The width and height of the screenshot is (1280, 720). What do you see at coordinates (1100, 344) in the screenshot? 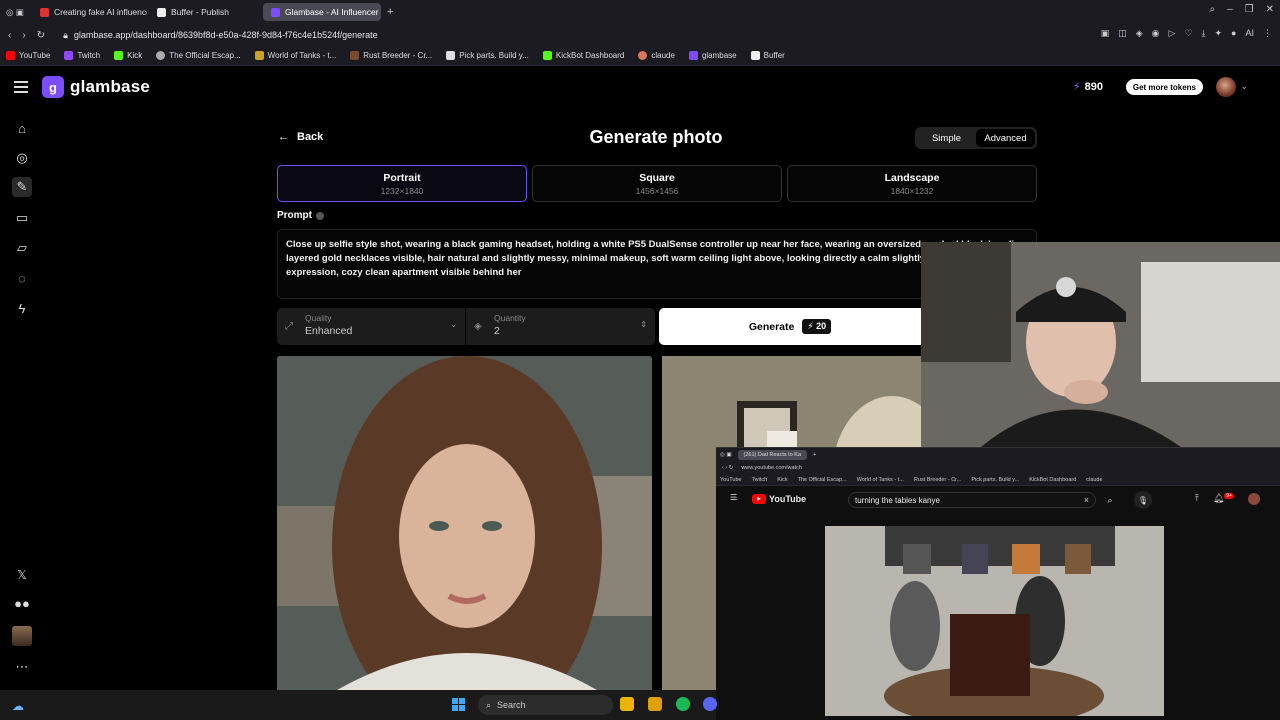
I see `webcam-illustration` at bounding box center [1100, 344].